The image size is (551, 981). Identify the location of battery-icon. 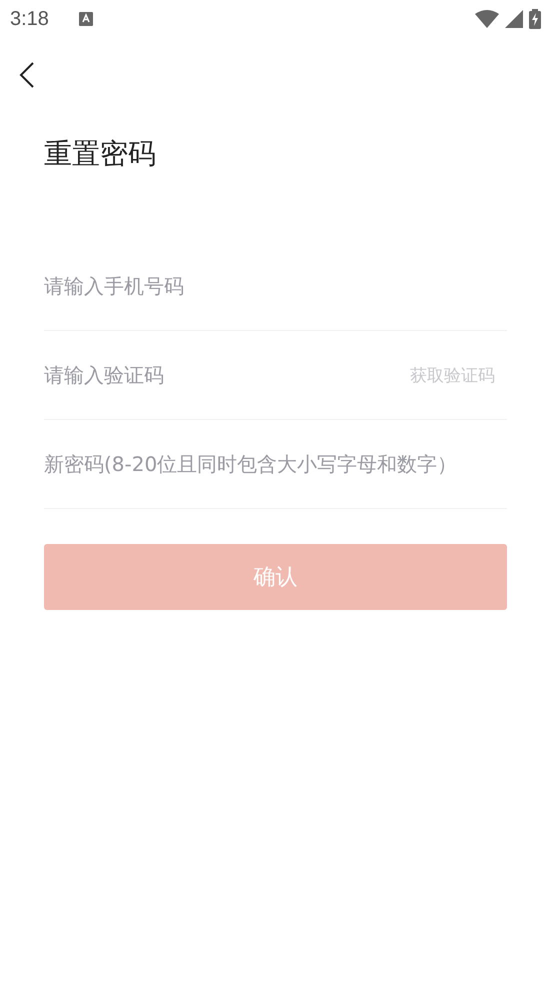
(535, 19).